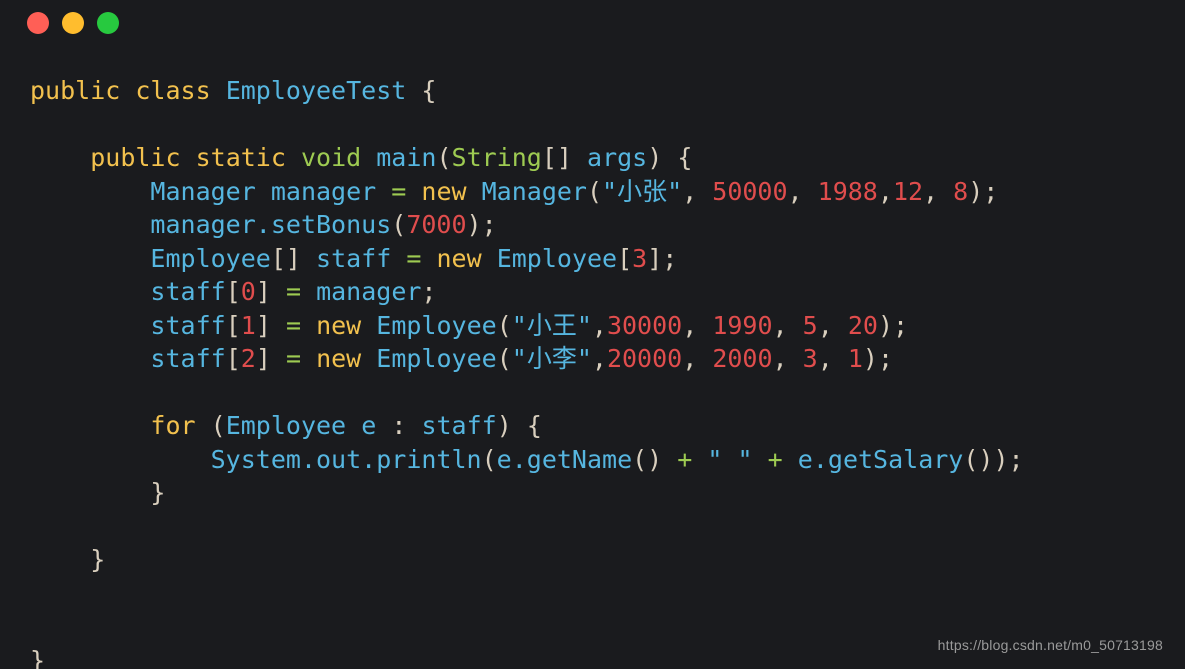  Describe the element at coordinates (38, 657) in the screenshot. I see `code-token: }` at that location.